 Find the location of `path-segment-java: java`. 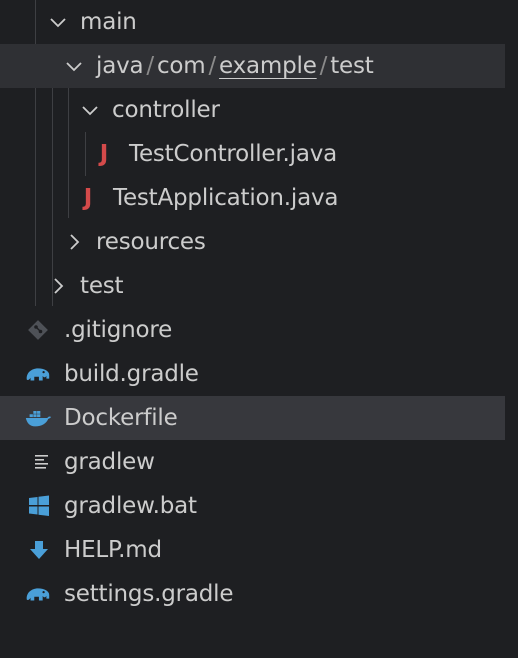

path-segment-java: java is located at coordinates (120, 66).